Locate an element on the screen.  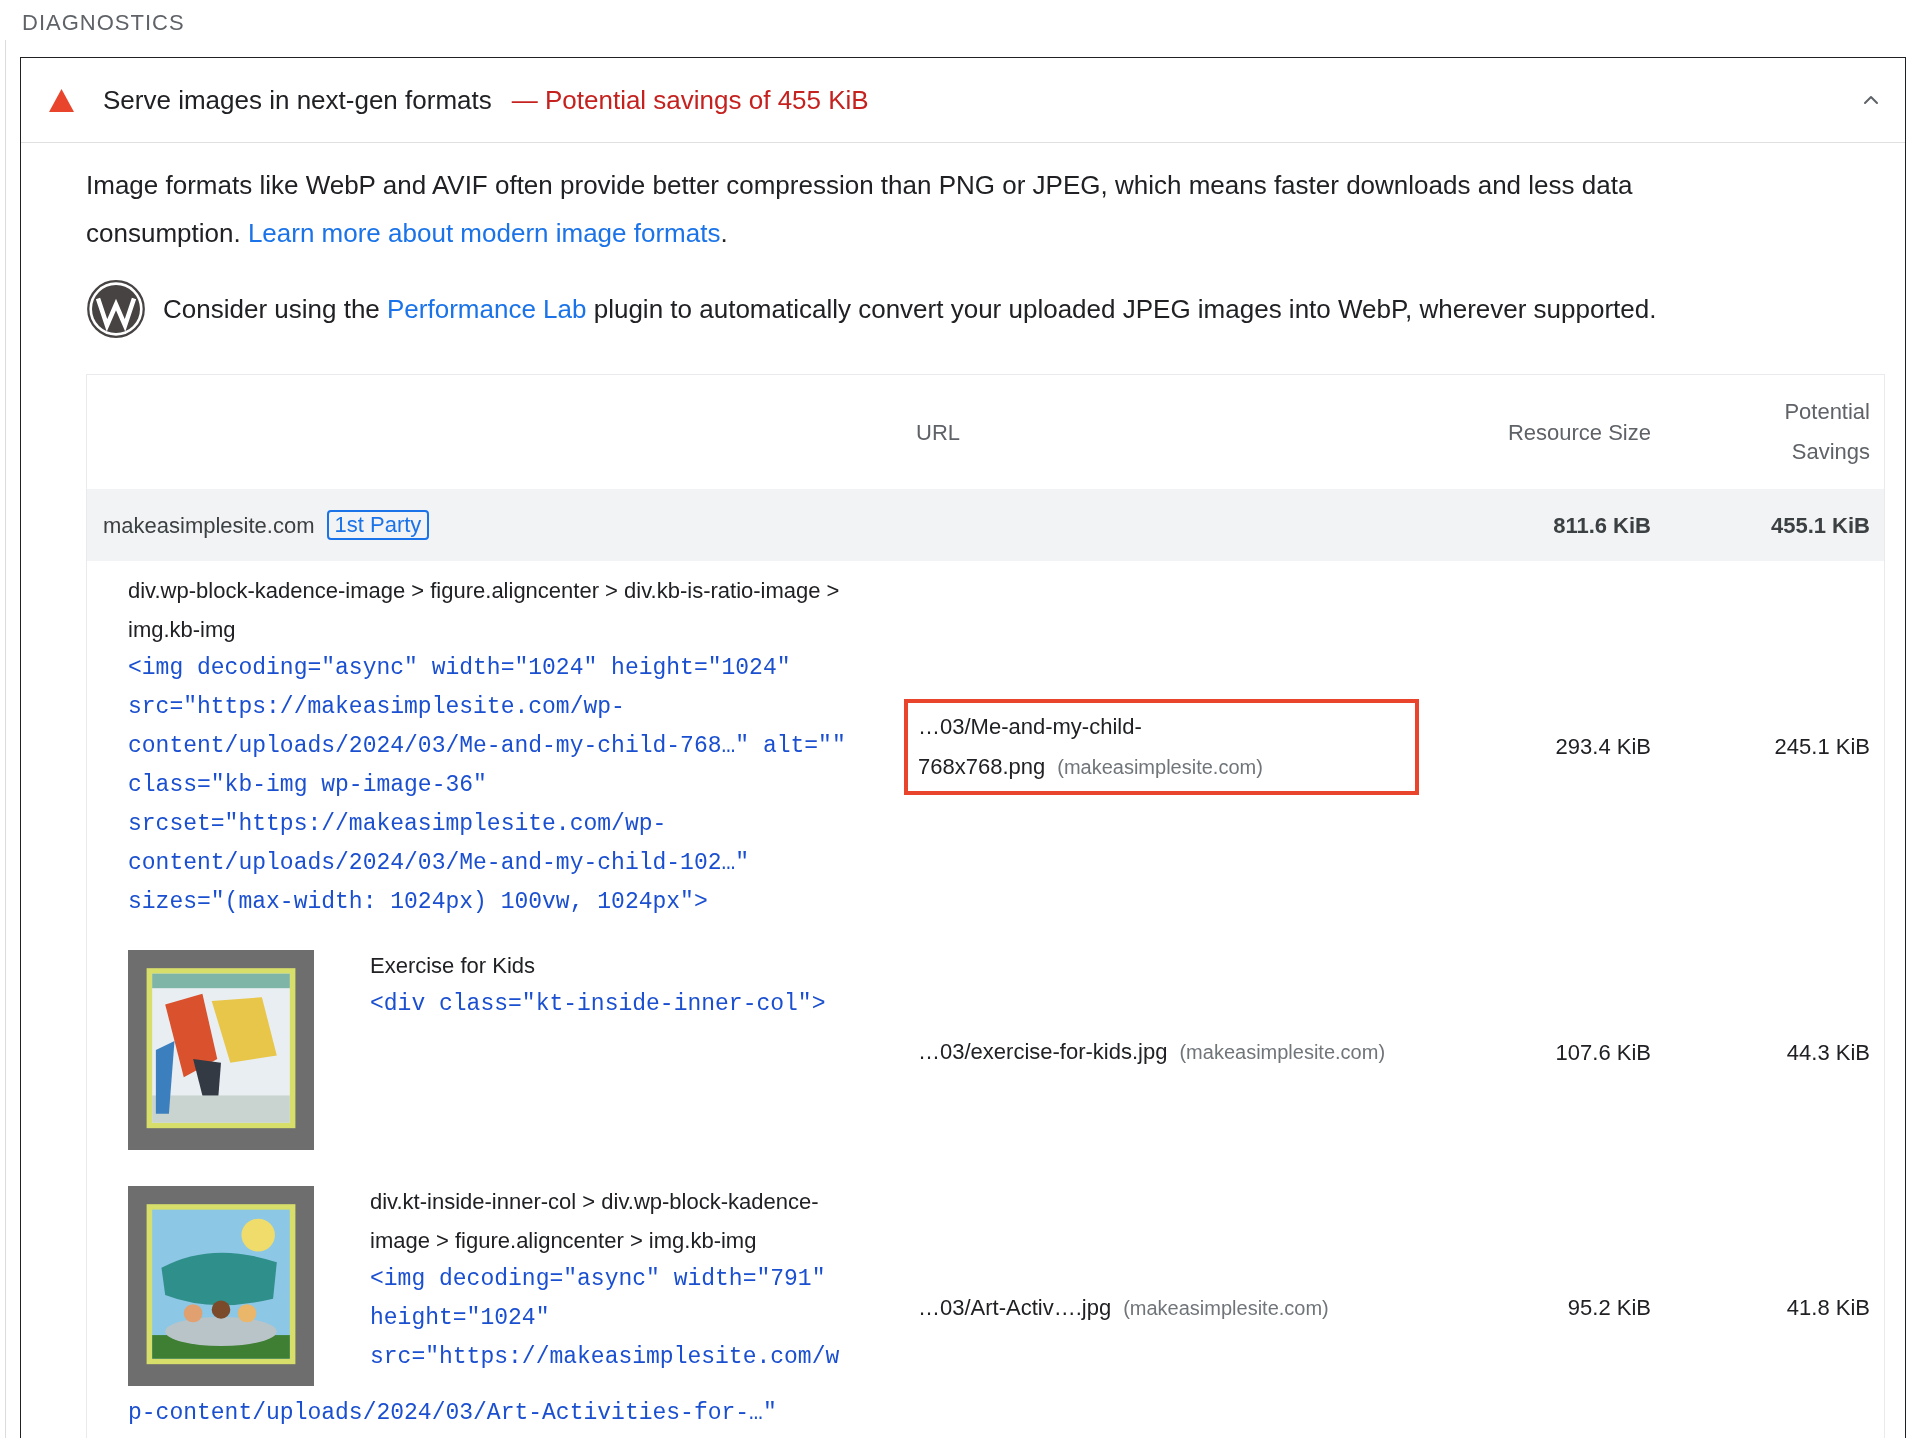
warning-triangle-icon is located at coordinates (61, 100).